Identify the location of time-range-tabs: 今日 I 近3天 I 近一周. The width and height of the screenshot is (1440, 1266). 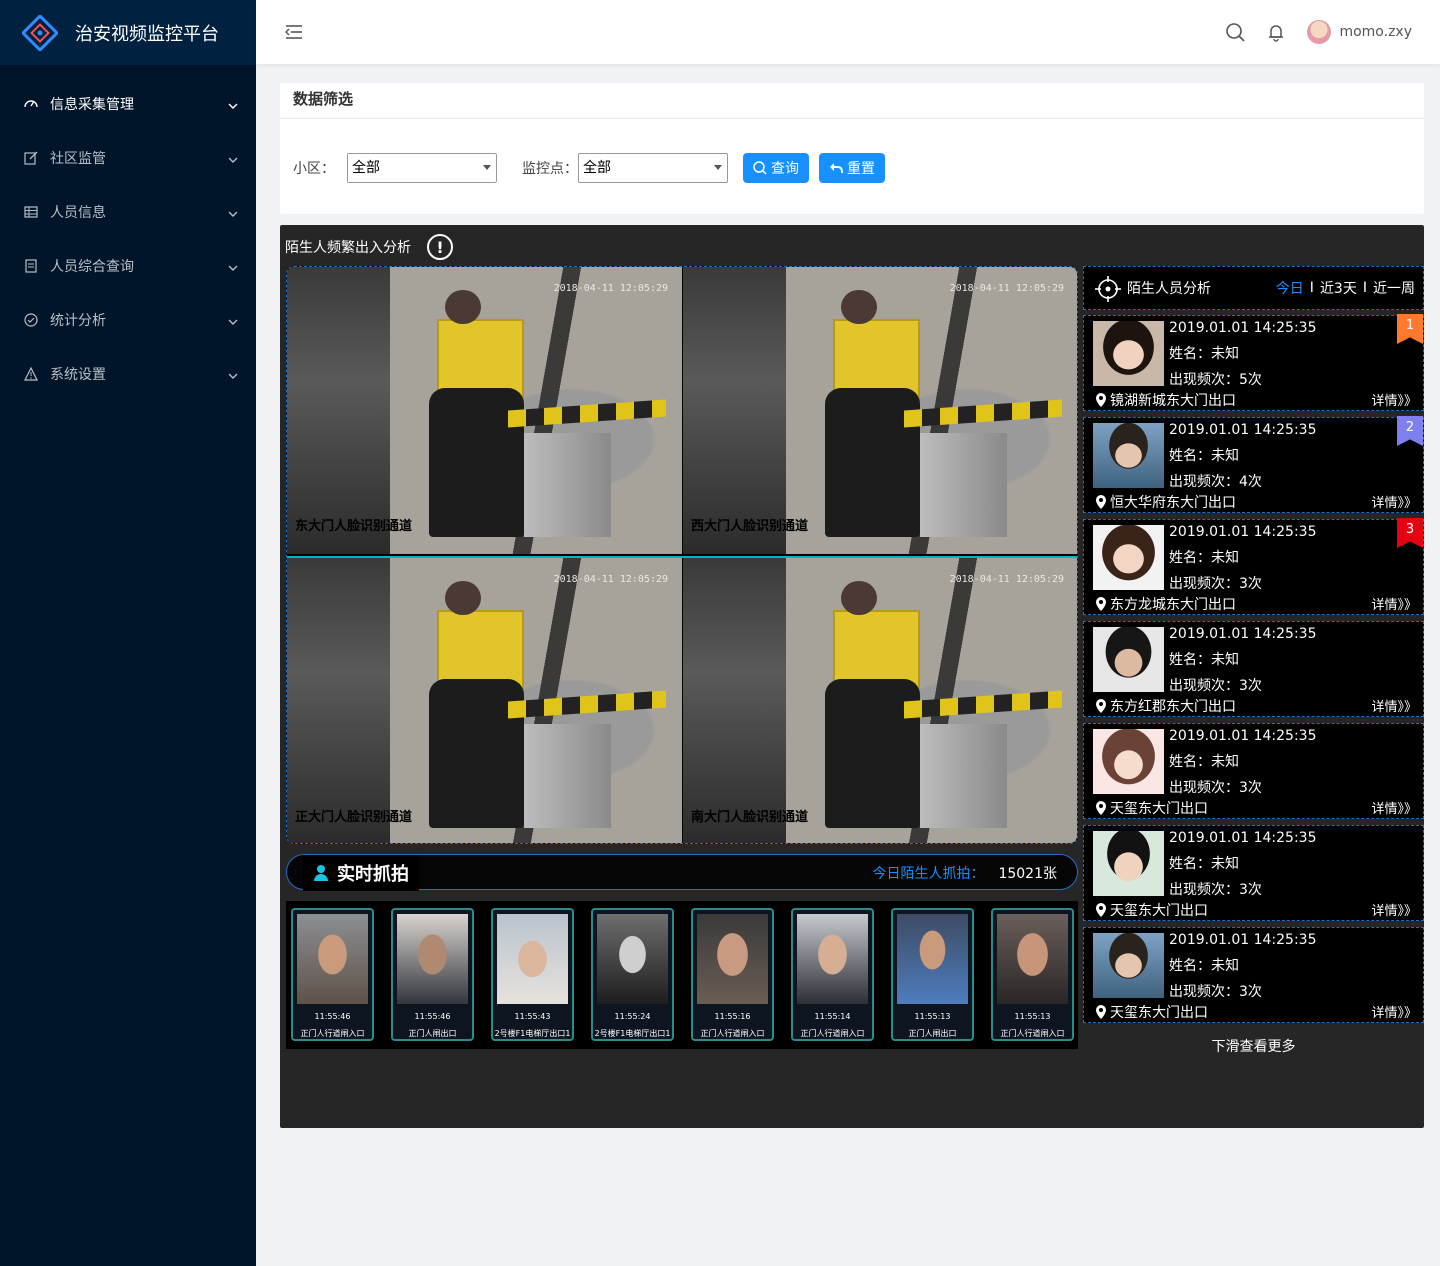
(1345, 288).